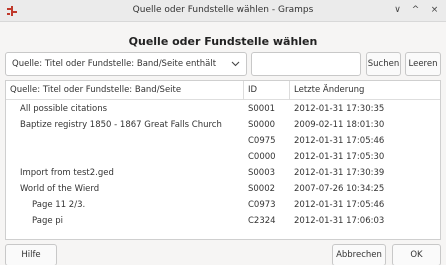 This screenshot has width=446, height=265. Describe the element at coordinates (423, 64) in the screenshot. I see `clear-button: Leeren` at that location.